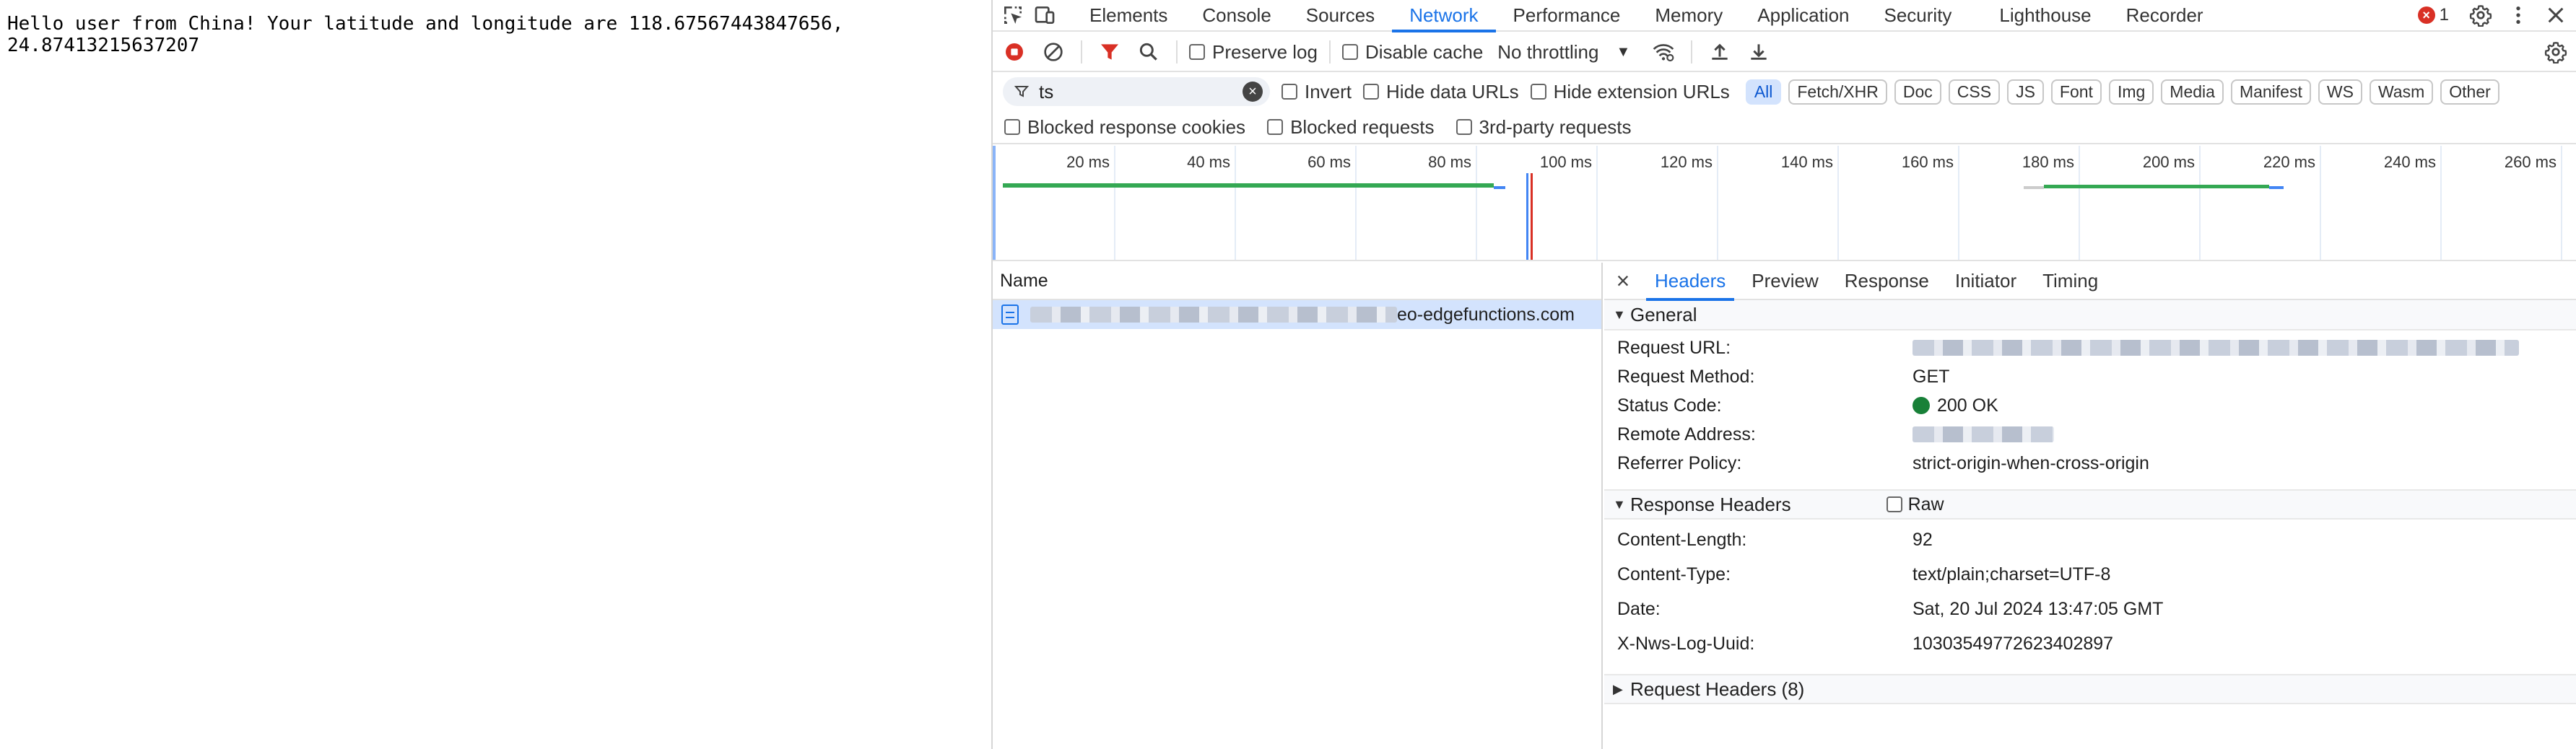 The height and width of the screenshot is (749, 2576). Describe the element at coordinates (1548, 51) in the screenshot. I see `throttling-value: No throttling` at that location.